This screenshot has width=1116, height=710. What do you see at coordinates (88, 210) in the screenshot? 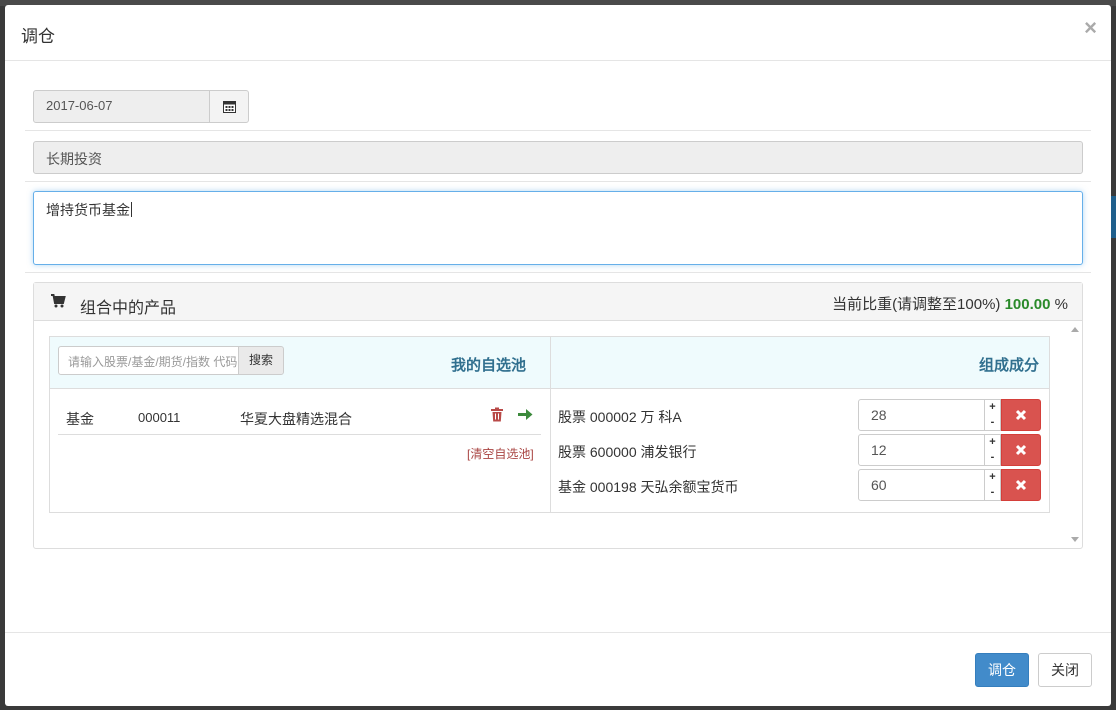
I see `note-text: 增持货币基金` at bounding box center [88, 210].